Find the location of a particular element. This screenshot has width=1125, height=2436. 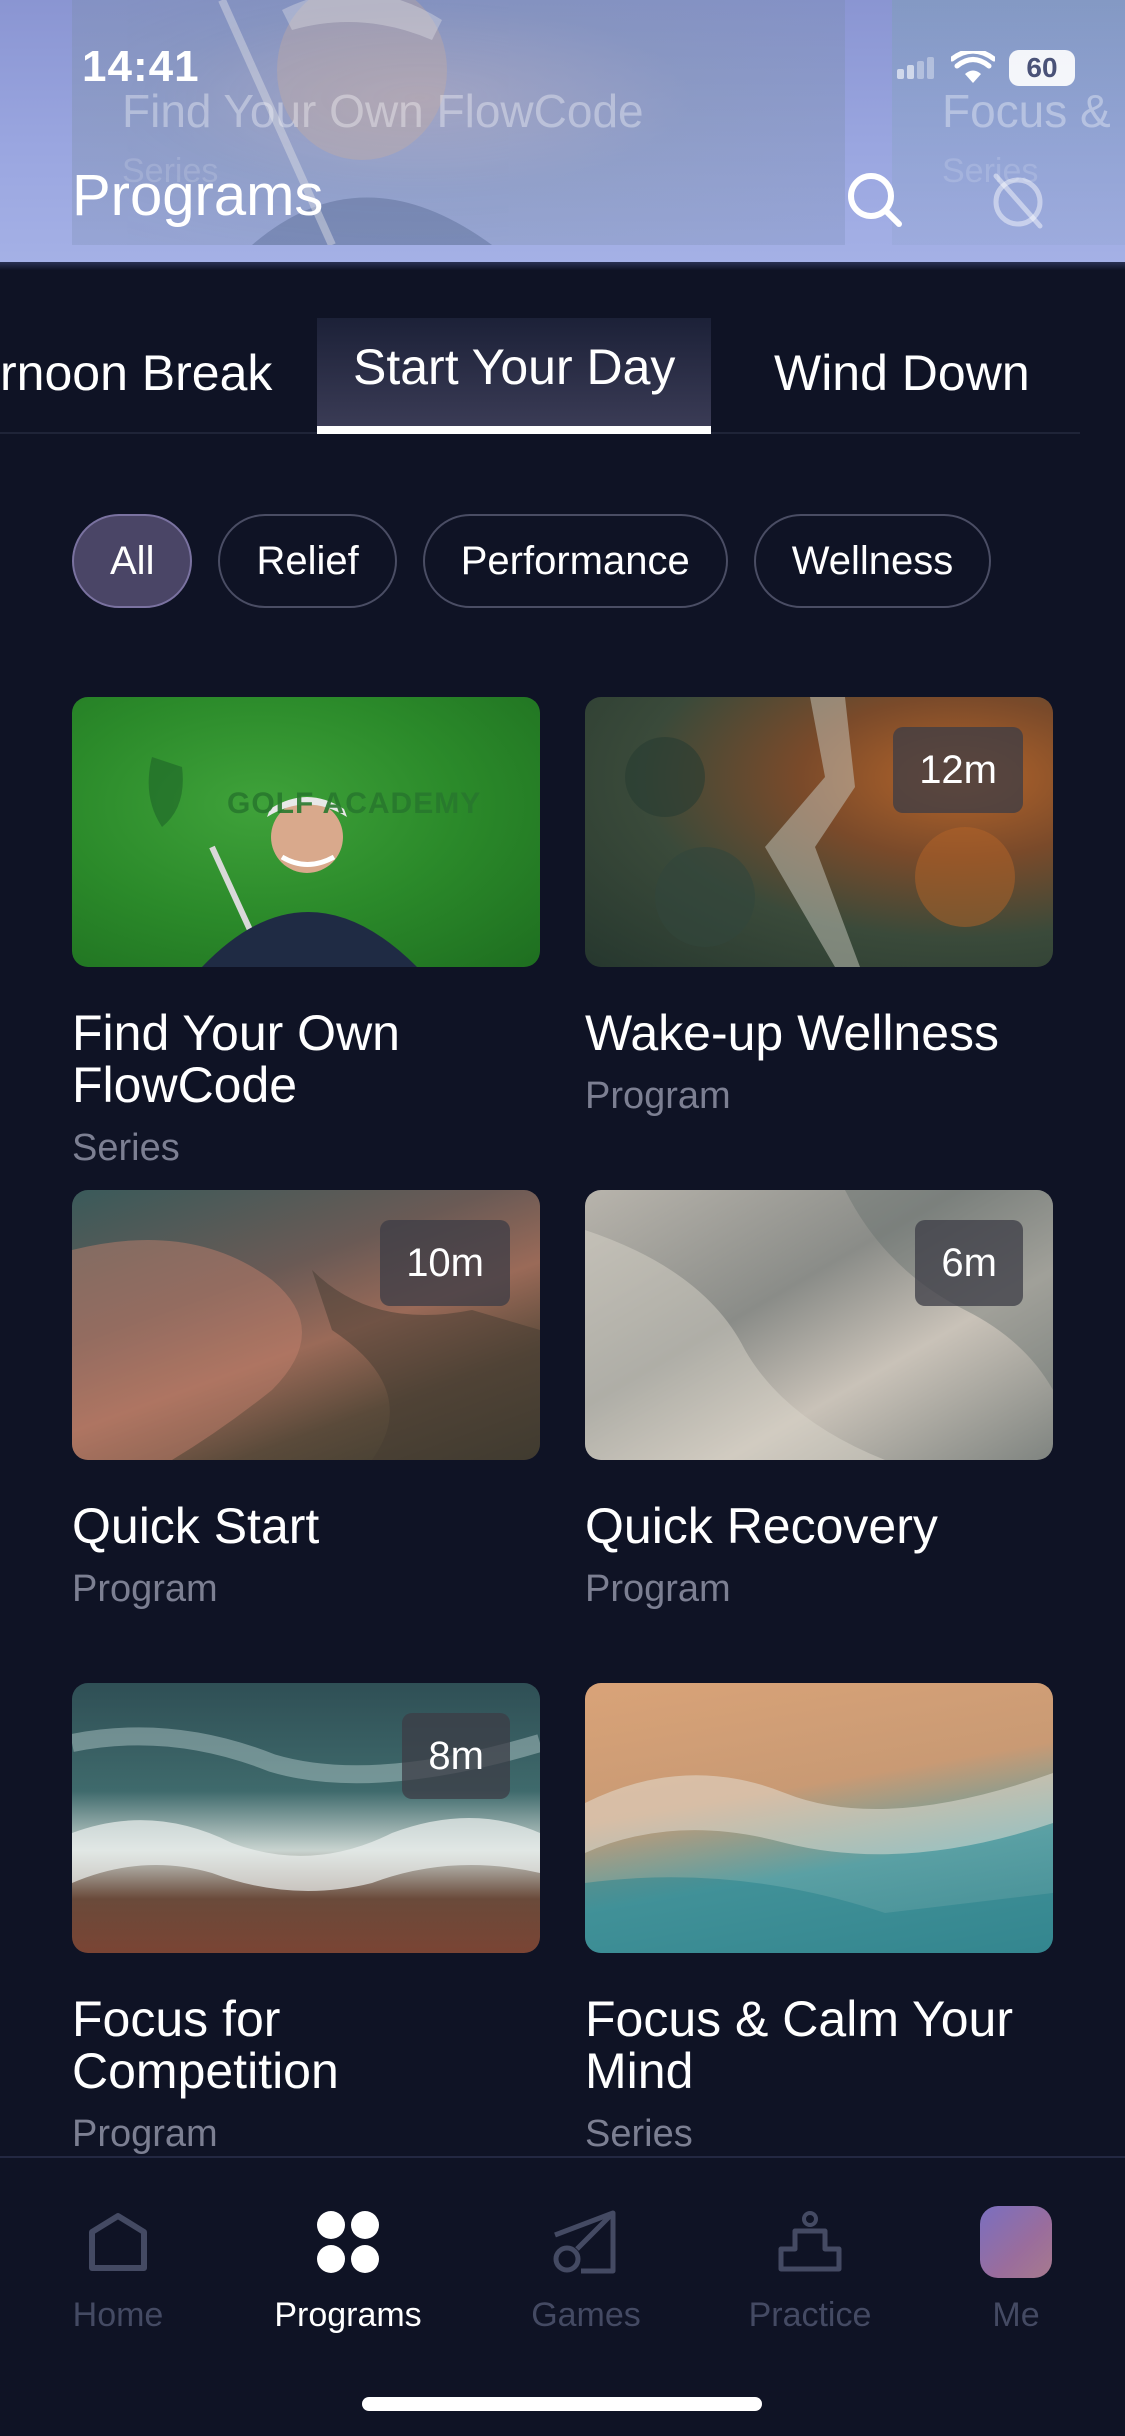

card-thumbnail: 8m is located at coordinates (306, 1818).